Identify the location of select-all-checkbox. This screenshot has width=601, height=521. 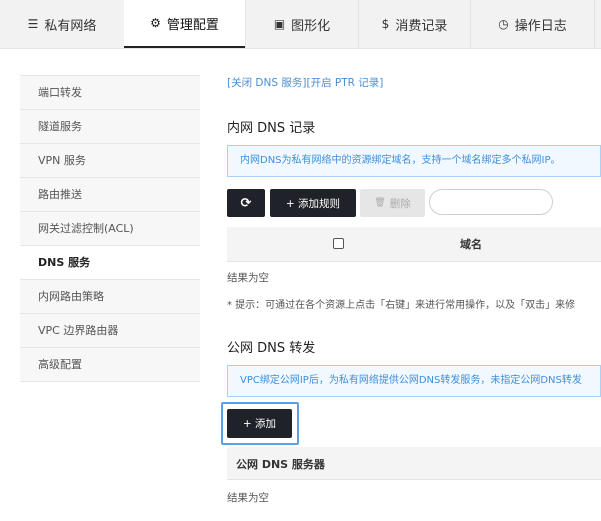
(338, 243).